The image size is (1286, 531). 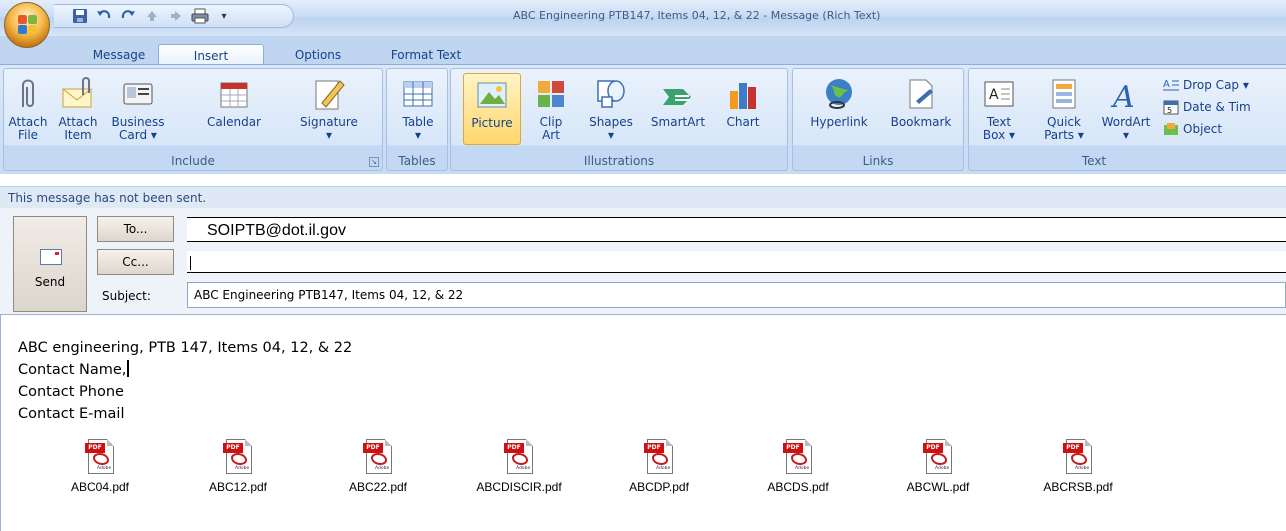 What do you see at coordinates (659, 466) in the screenshot?
I see `attachment-item: PDF Adobe ABCDP.pdf` at bounding box center [659, 466].